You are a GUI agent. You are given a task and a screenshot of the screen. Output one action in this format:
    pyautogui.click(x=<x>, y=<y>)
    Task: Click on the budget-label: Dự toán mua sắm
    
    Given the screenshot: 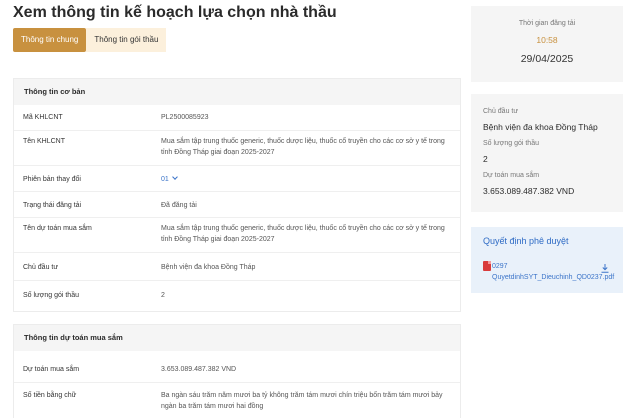 What is the action you would take?
    pyautogui.click(x=511, y=175)
    